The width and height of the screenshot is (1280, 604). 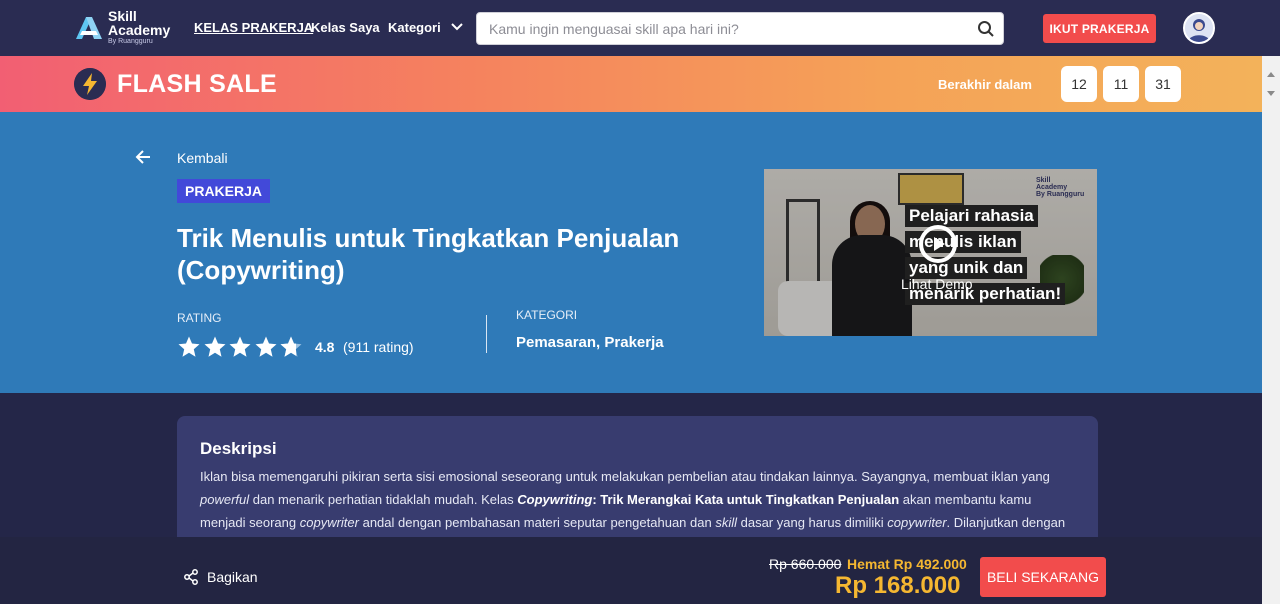 I want to click on video-brand: Skill Academy By Ruangguru, so click(x=1060, y=187).